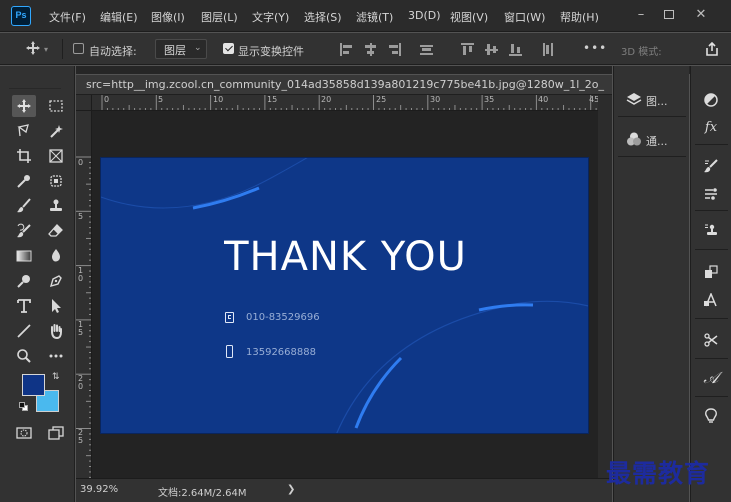 The image size is (731, 502). I want to click on align-horizontal-center-icon, so click(370, 49).